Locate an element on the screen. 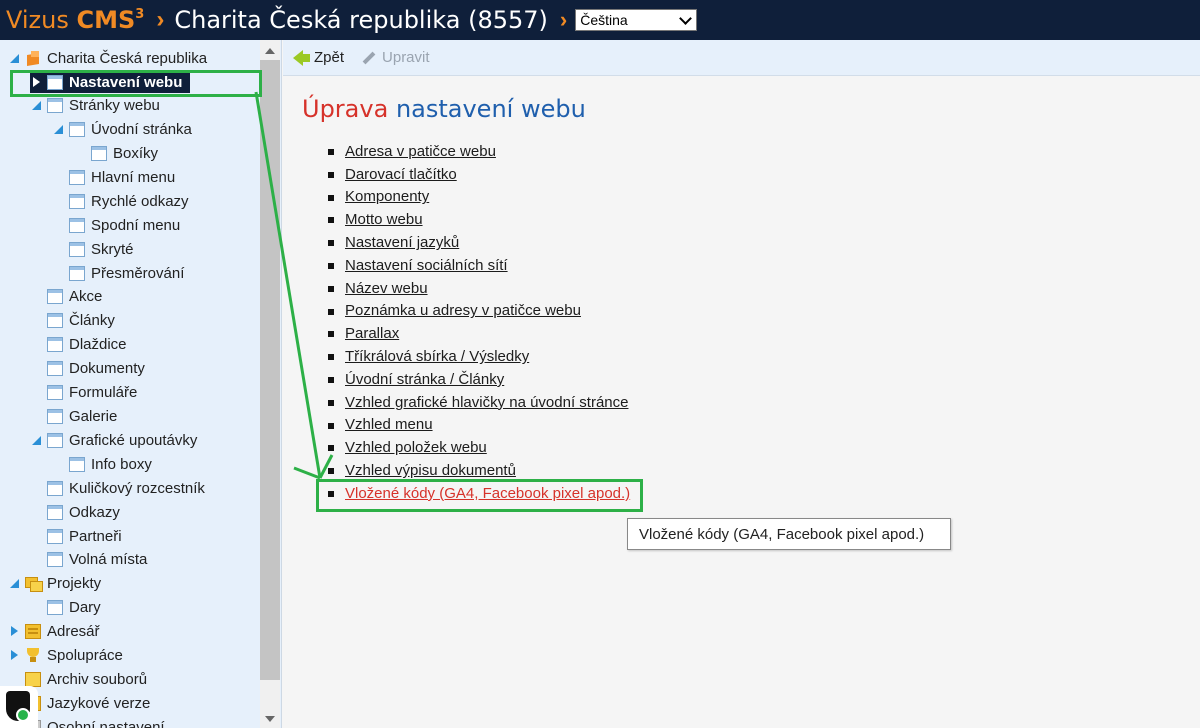 This screenshot has width=1200, height=728. tree-item-hlavni-menu: Hlavní menu is located at coordinates (113, 177).